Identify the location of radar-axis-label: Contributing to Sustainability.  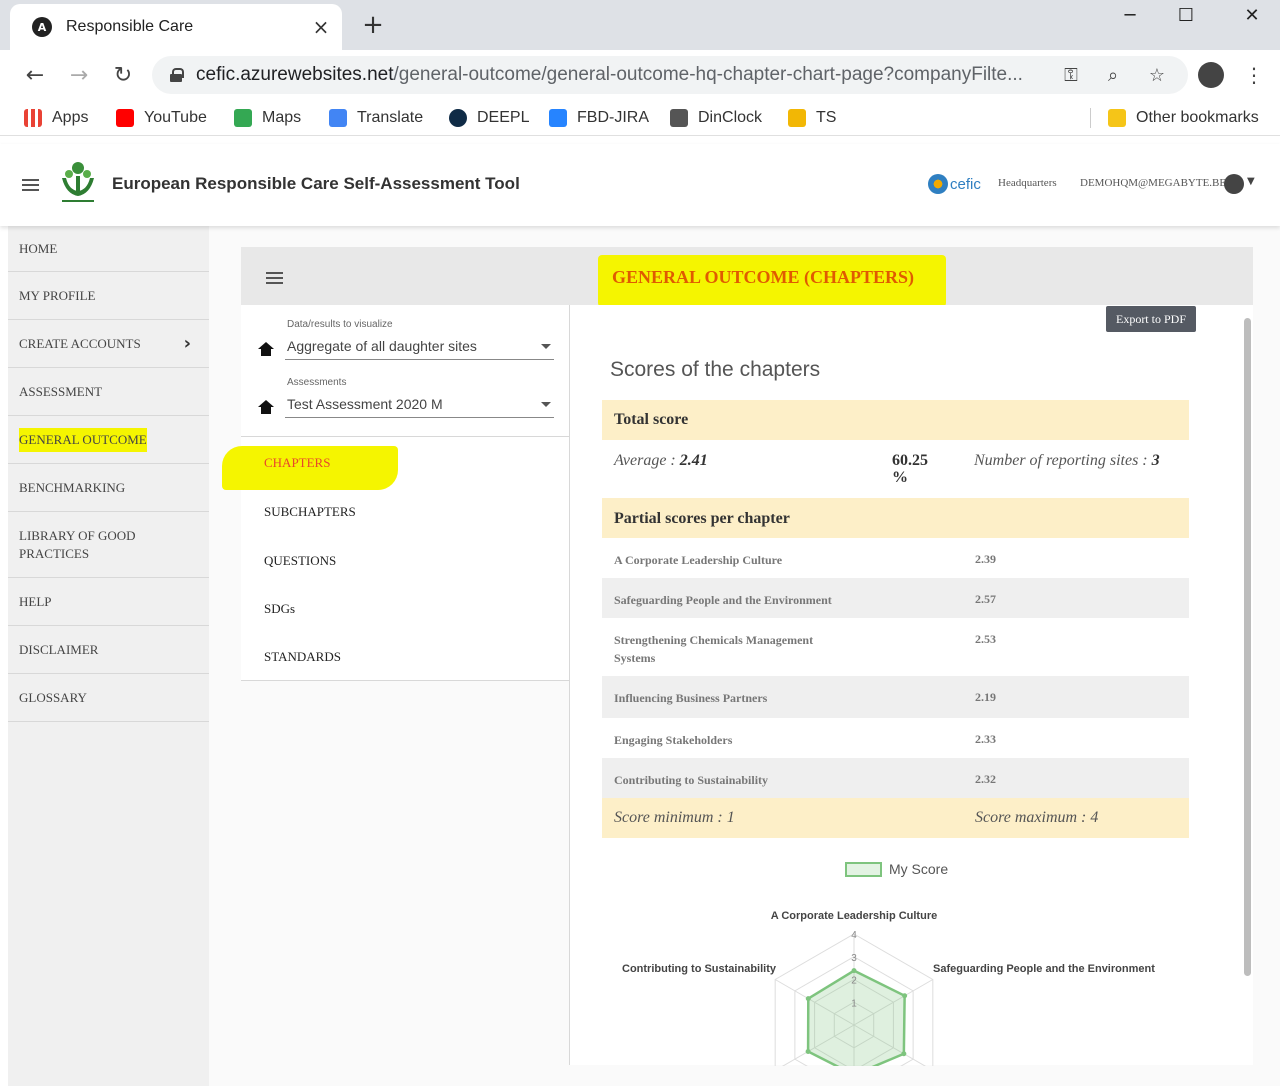
(699, 969).